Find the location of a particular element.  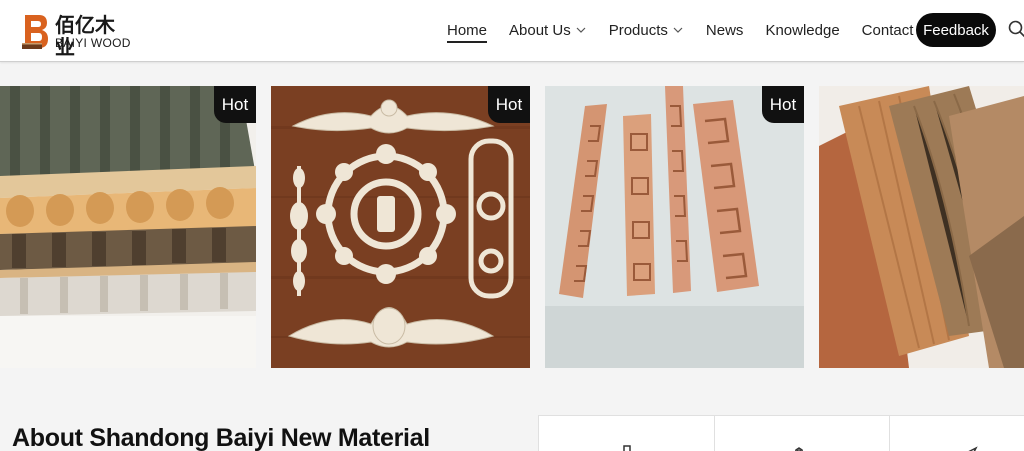

nav-item-label: Home is located at coordinates (467, 30).